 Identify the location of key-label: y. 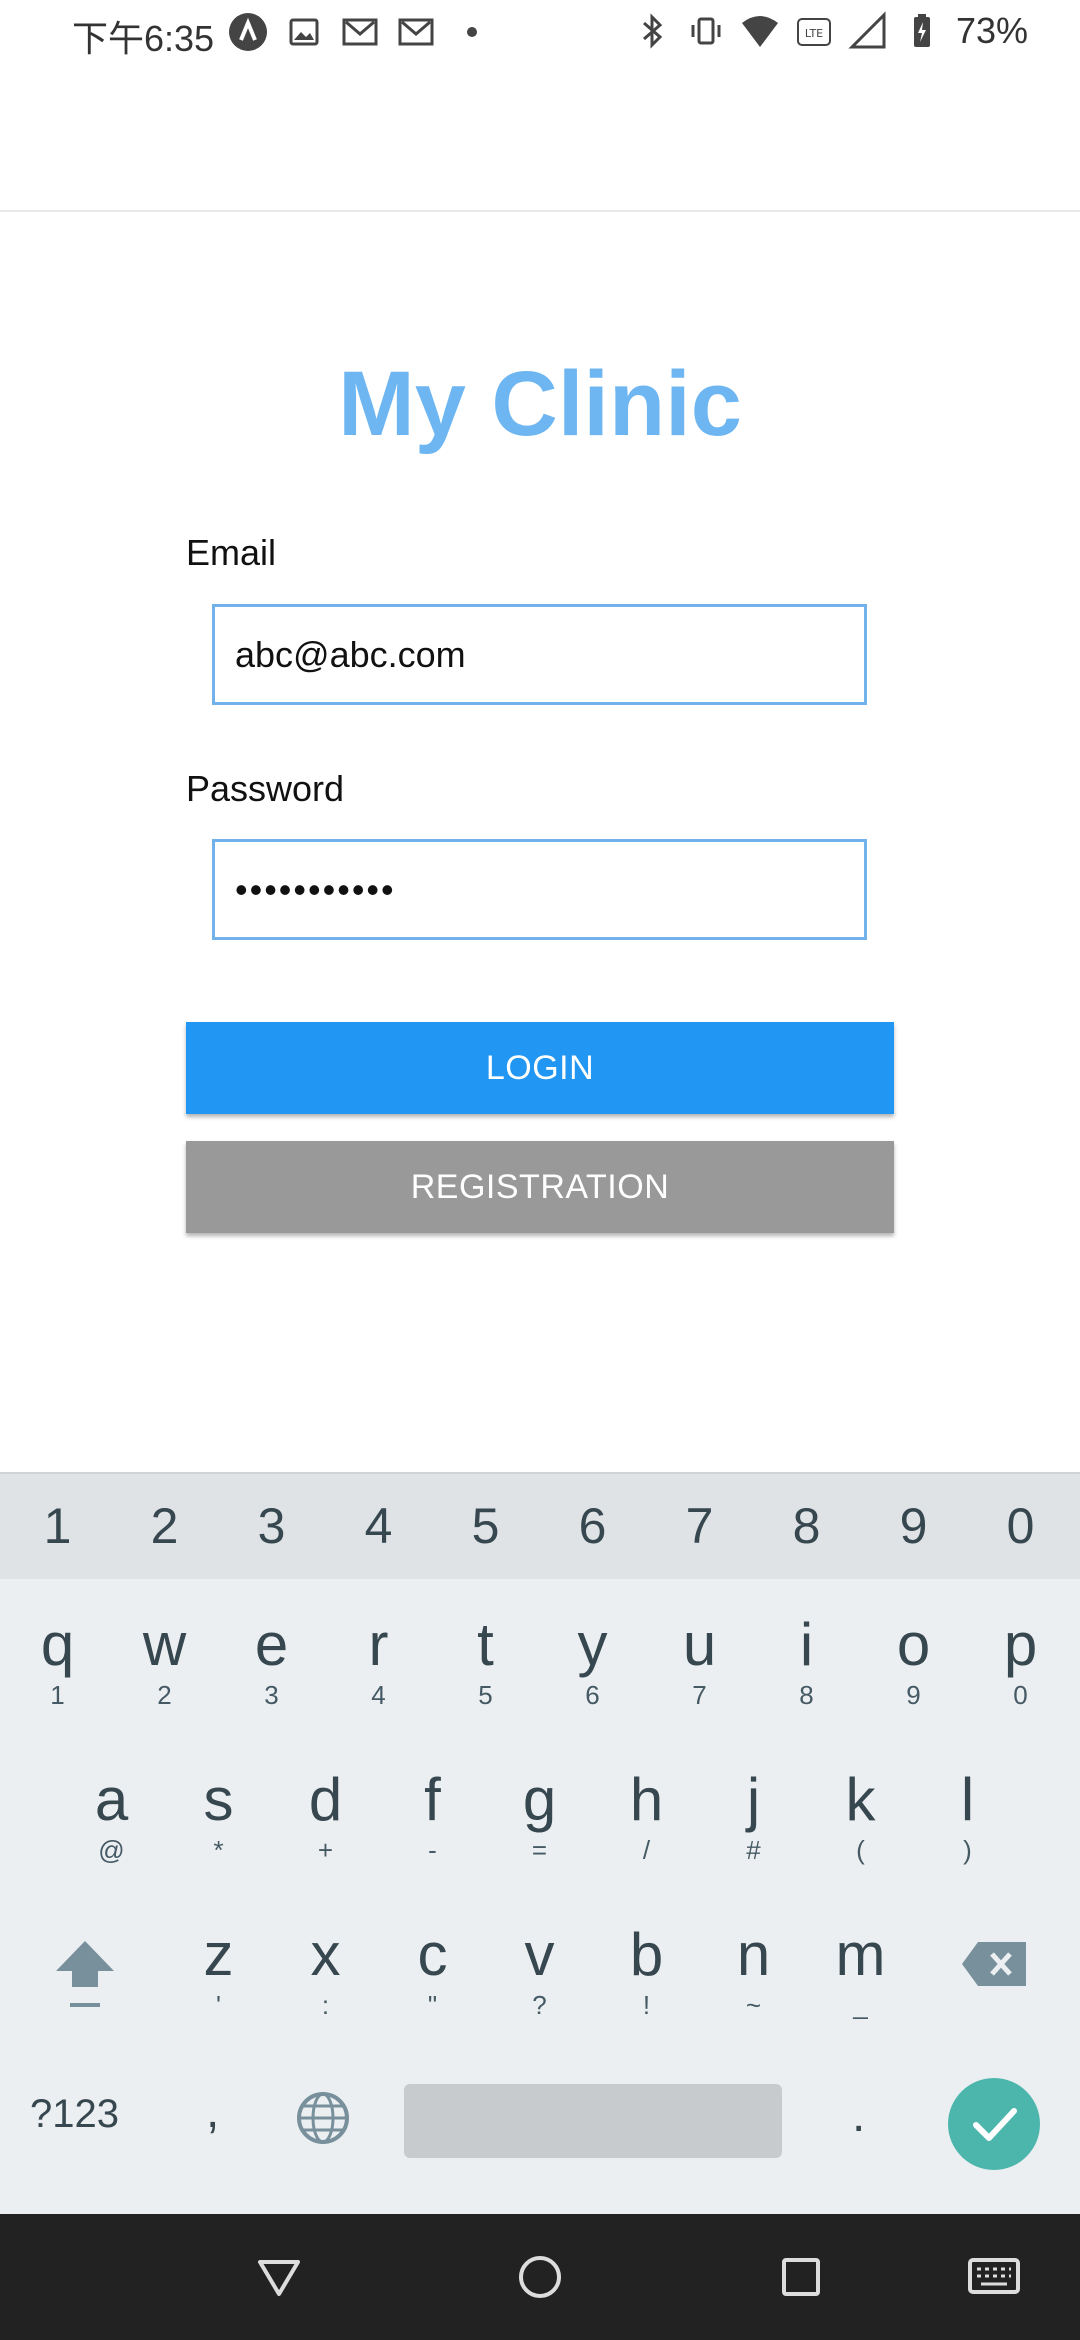
(592, 1644).